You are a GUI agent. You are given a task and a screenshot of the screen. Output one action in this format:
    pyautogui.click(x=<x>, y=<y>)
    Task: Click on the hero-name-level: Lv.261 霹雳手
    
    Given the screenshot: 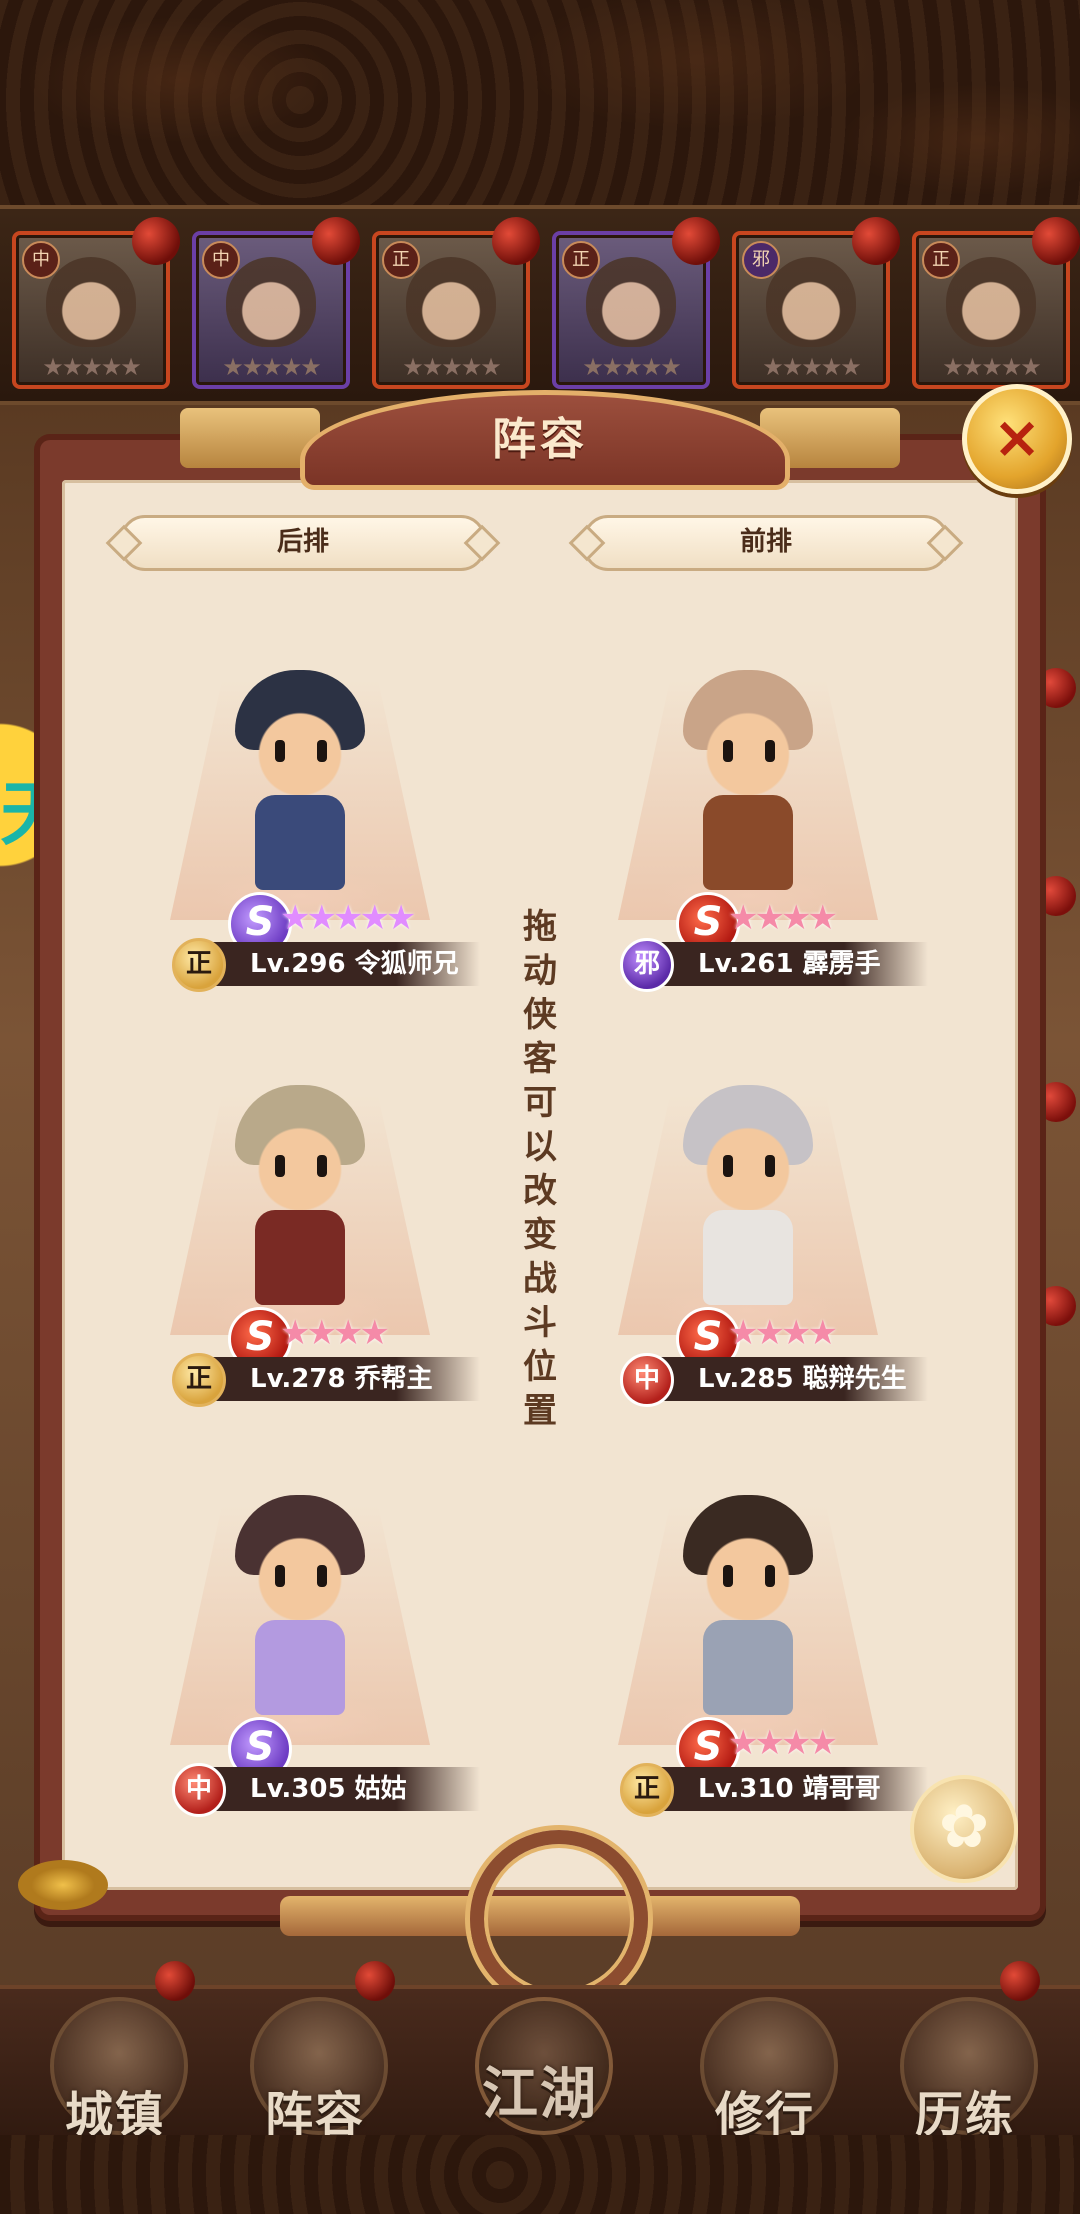 What is the action you would take?
    pyautogui.click(x=788, y=964)
    